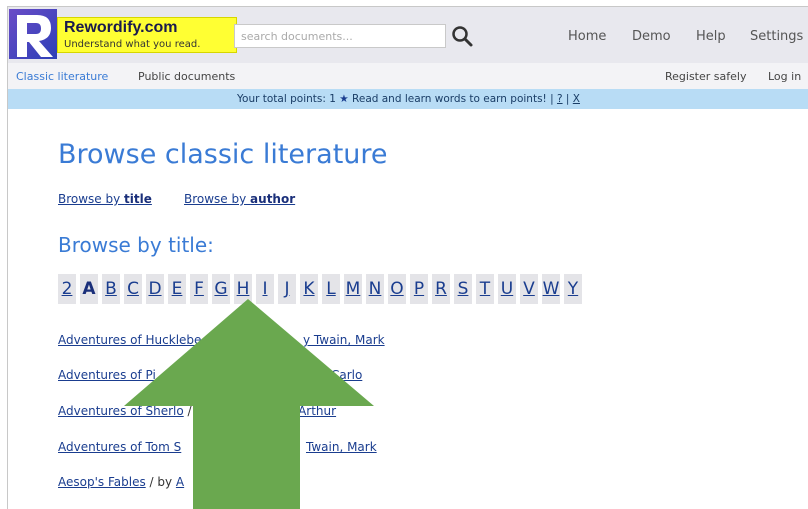  What do you see at coordinates (309, 289) in the screenshot?
I see `letter-link-k: K` at bounding box center [309, 289].